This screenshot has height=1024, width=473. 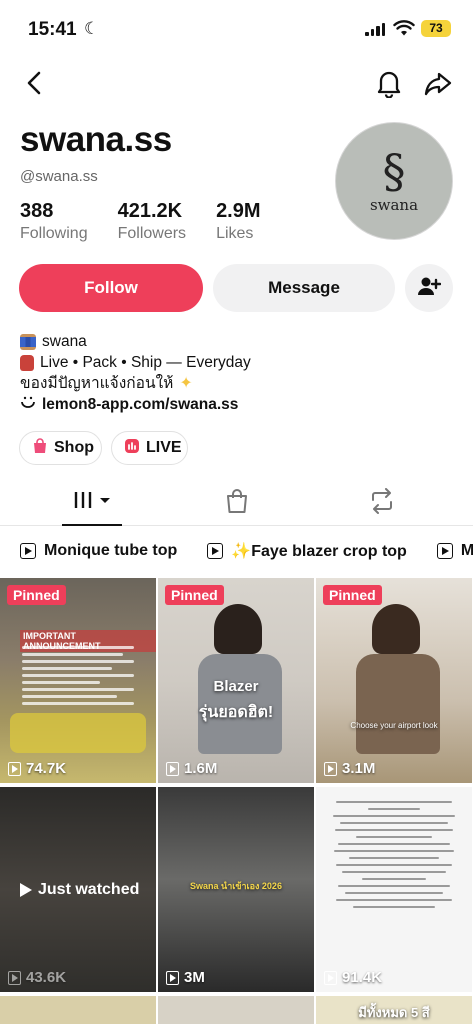 I want to click on playlist-chip: ✨Faye blazer crop top, so click(x=307, y=551).